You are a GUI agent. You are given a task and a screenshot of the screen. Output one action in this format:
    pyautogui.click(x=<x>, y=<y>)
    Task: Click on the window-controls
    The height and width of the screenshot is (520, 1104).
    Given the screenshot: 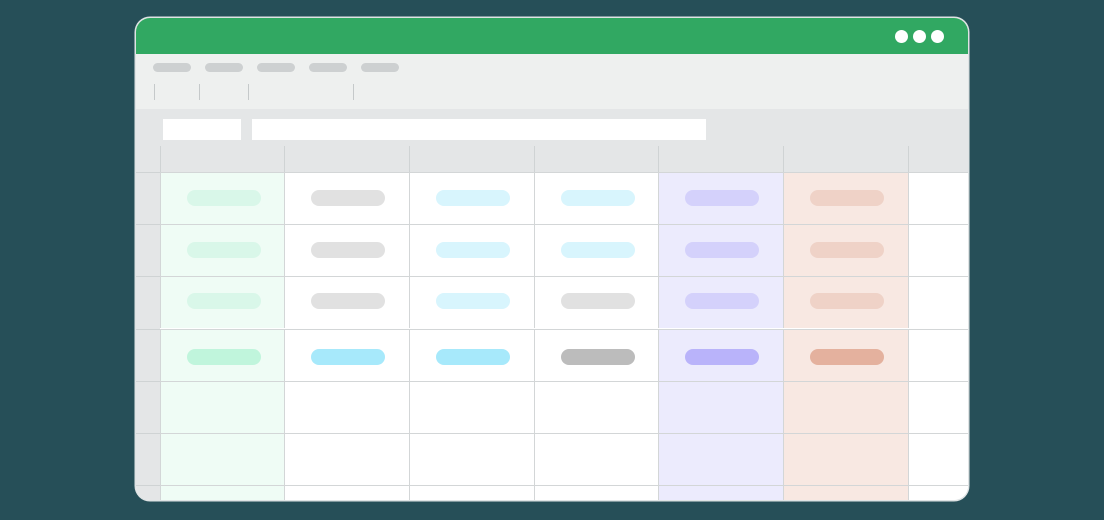 What is the action you would take?
    pyautogui.click(x=919, y=36)
    